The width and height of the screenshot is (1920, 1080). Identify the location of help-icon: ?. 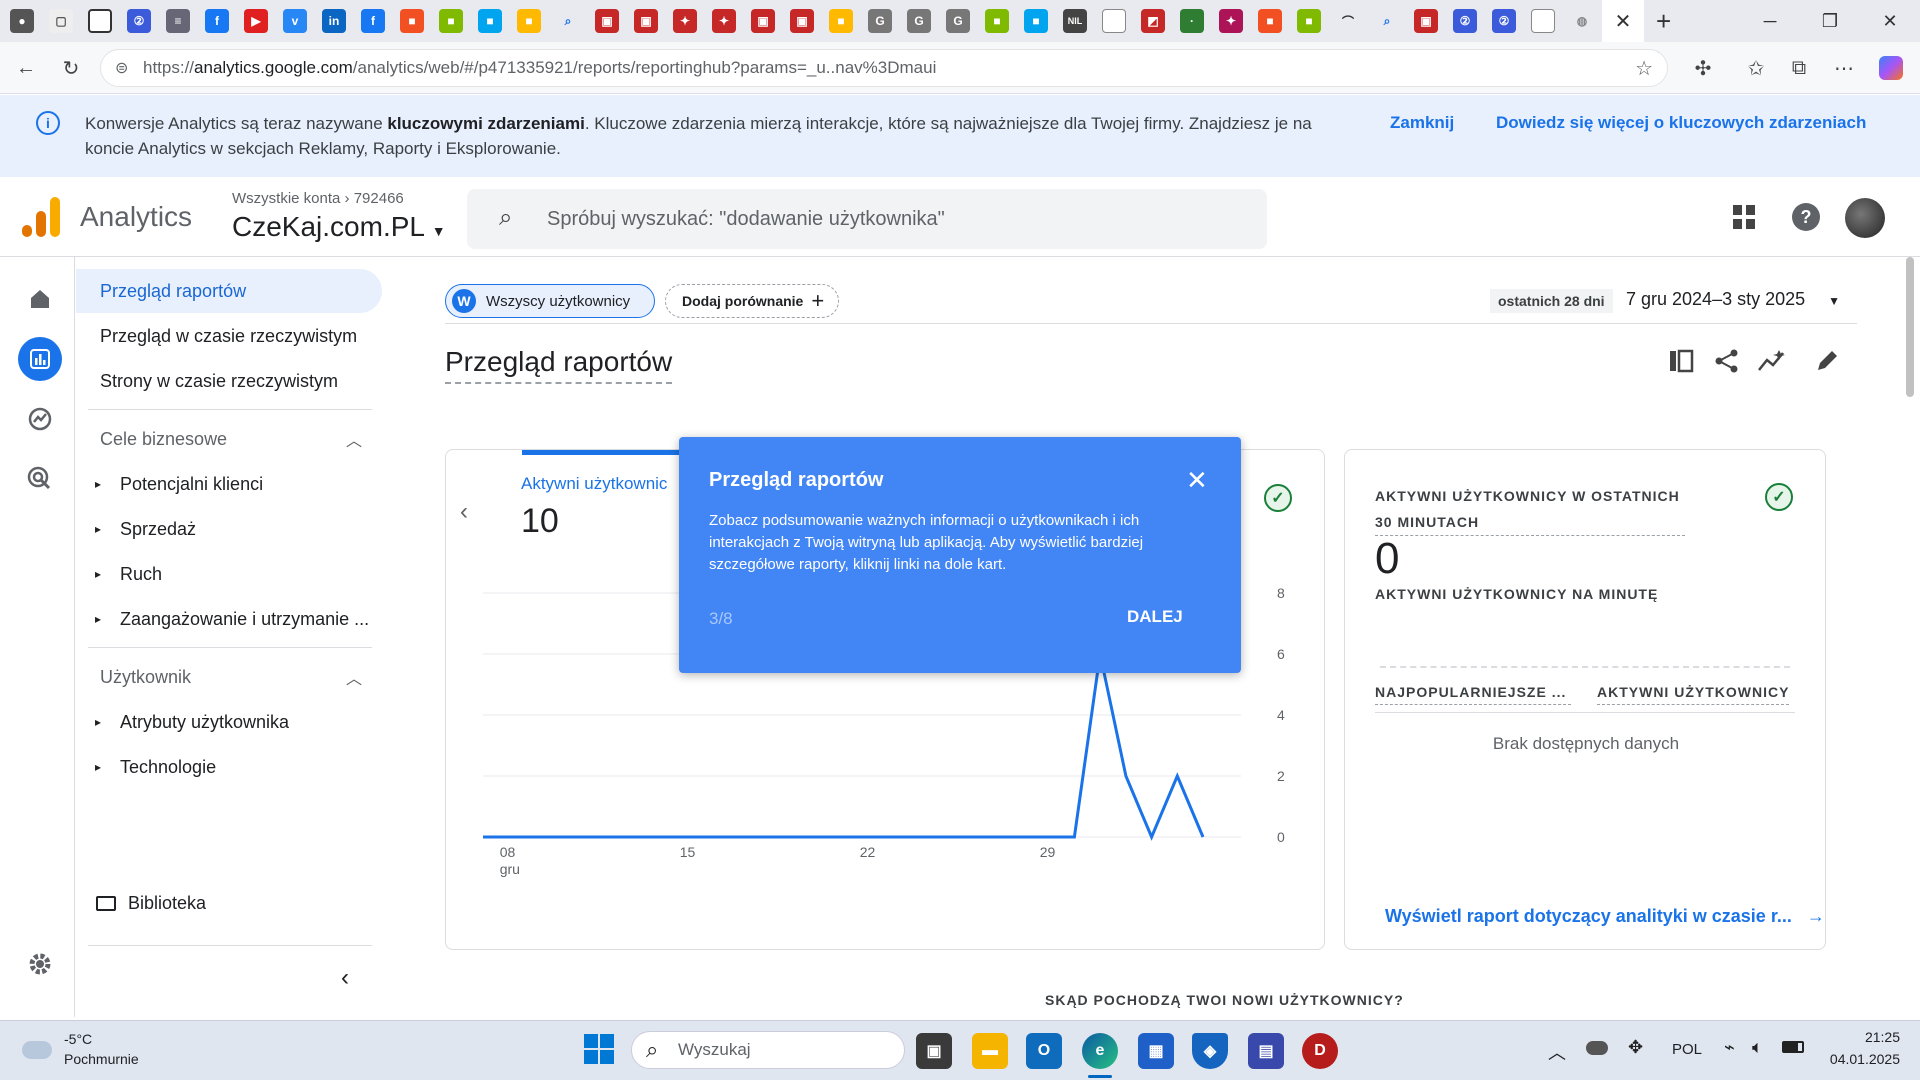
(1806, 217).